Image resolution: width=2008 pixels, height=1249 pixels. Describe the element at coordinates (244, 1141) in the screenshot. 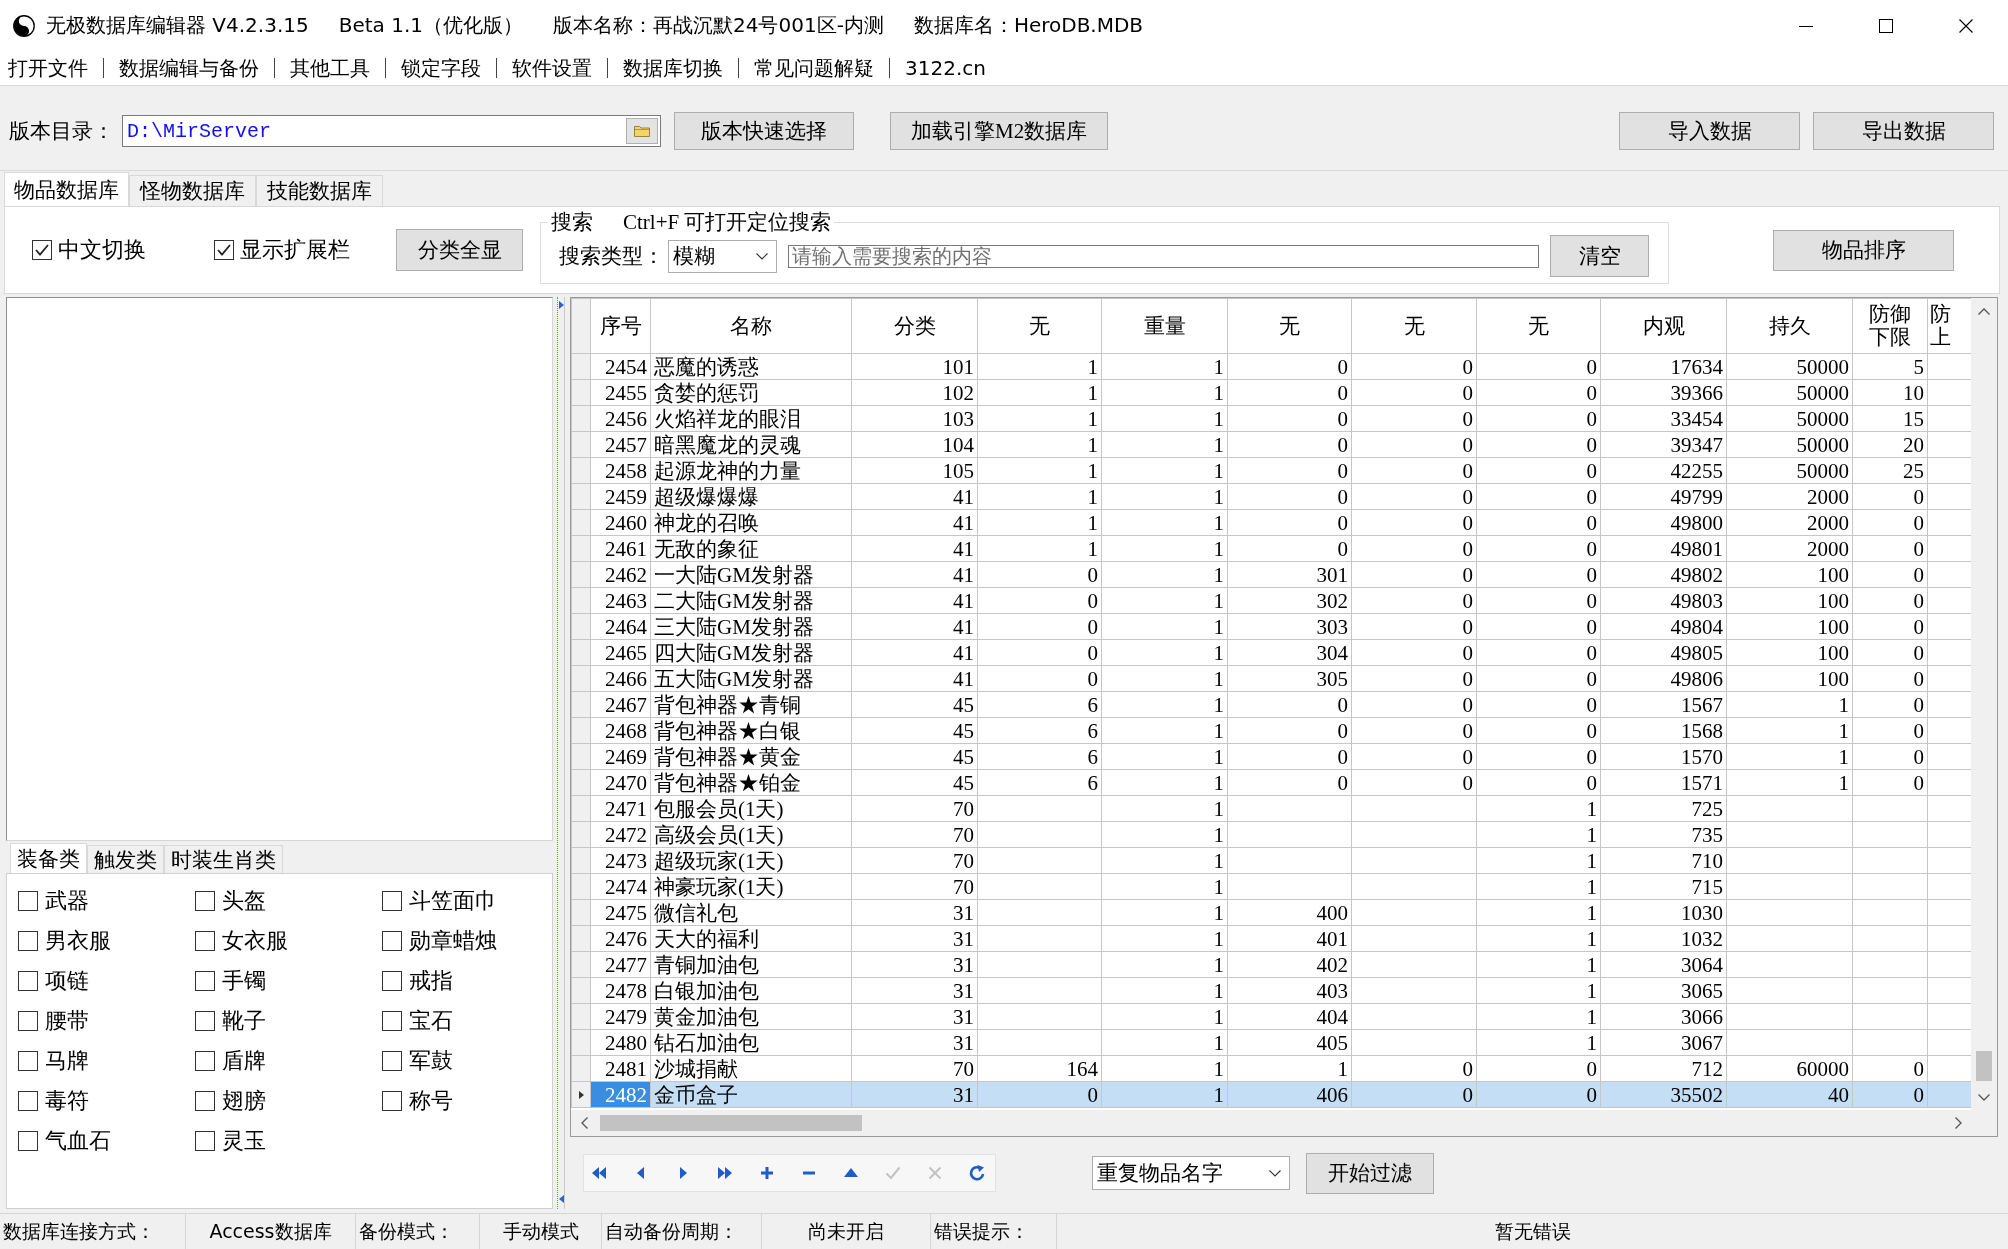

I see `checkbox-label: 灵玉` at that location.